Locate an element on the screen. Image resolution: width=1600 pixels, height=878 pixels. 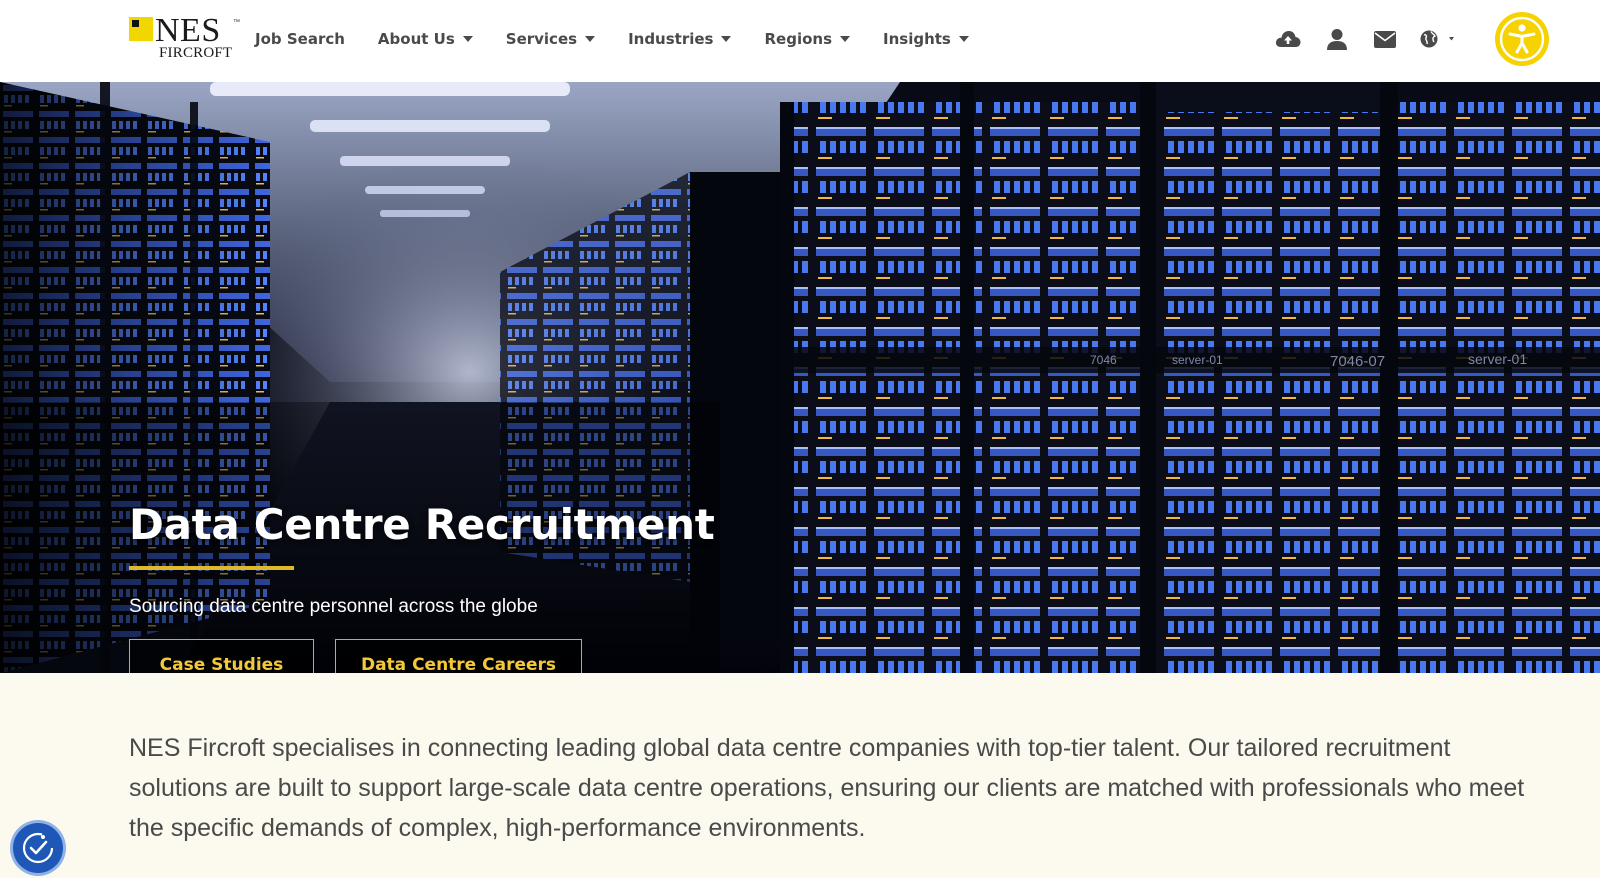
nav-regions: Regions is located at coordinates (807, 39).